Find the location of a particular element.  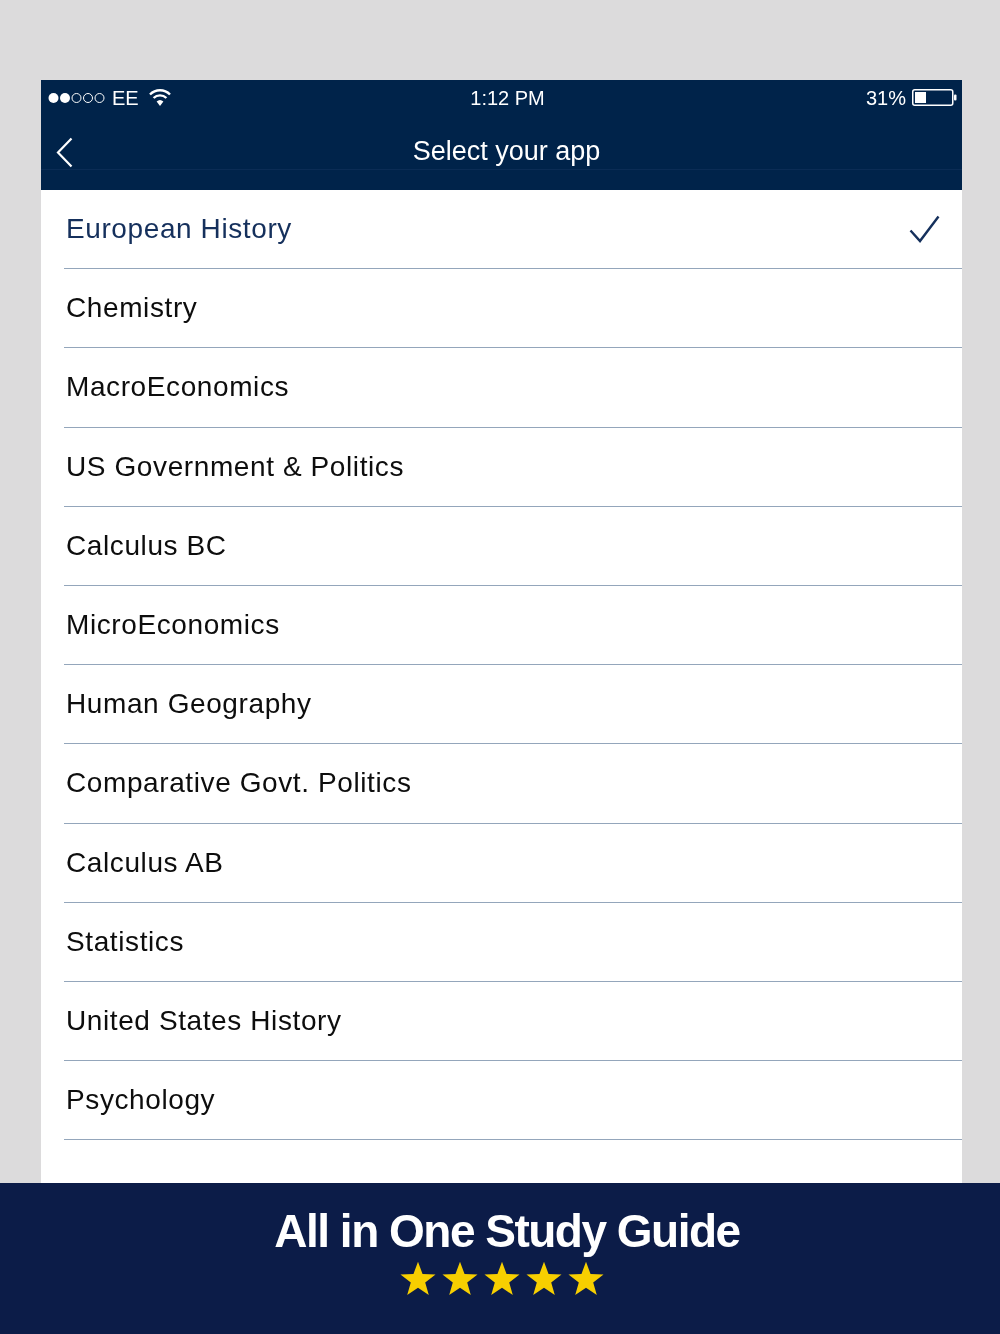

chevron-left-icon is located at coordinates (64, 152).